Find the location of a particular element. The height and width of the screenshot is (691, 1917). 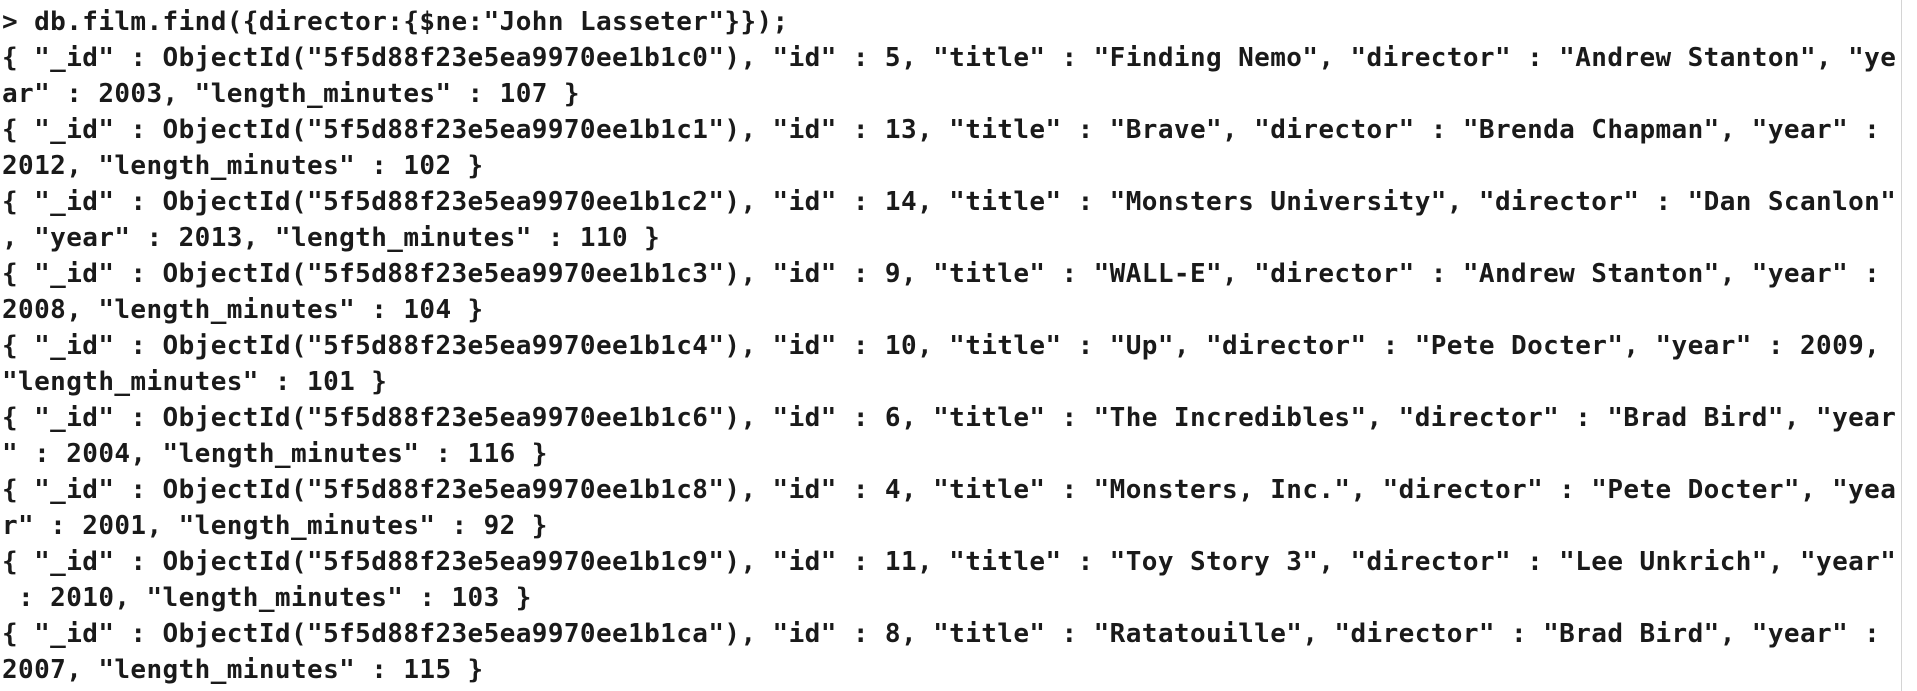

output-line: : 2010, "length_minutes" : 103 } is located at coordinates (267, 598).